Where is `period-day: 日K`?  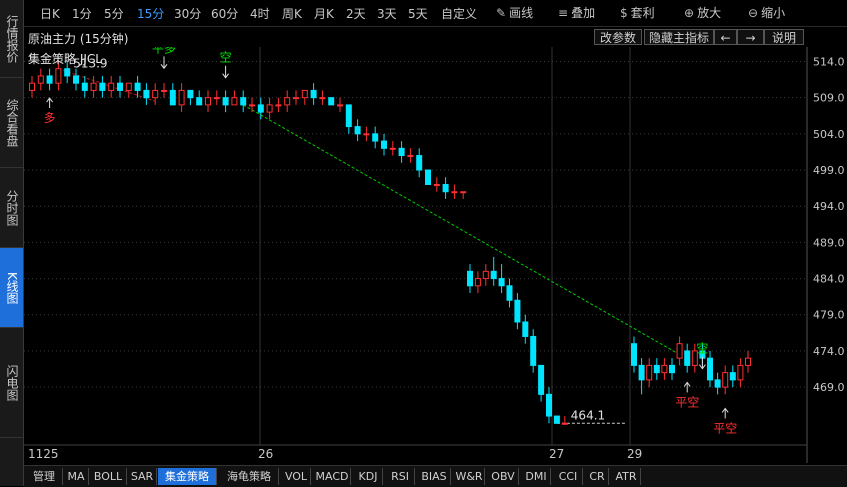
period-day: 日K is located at coordinates (50, 13).